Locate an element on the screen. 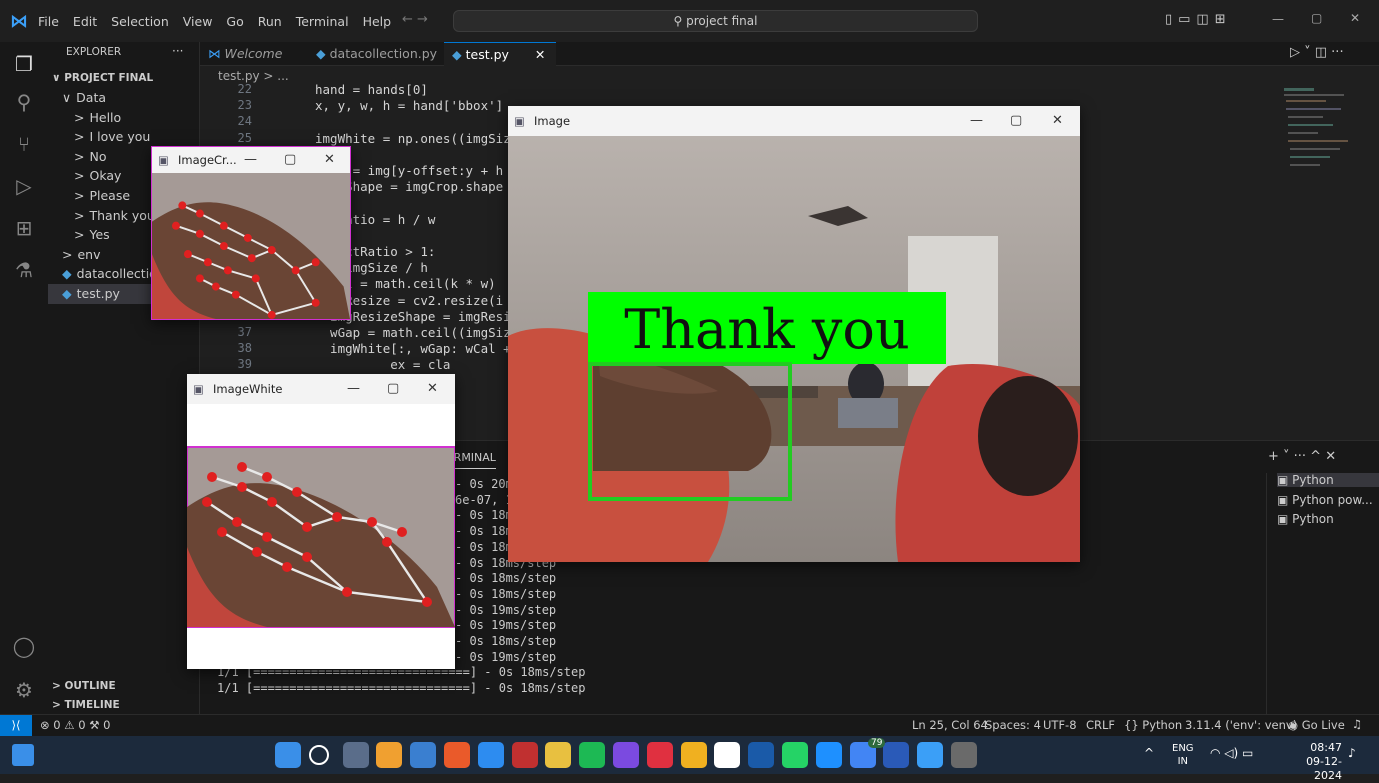  language-indicator: ENG IN is located at coordinates (1183, 755).